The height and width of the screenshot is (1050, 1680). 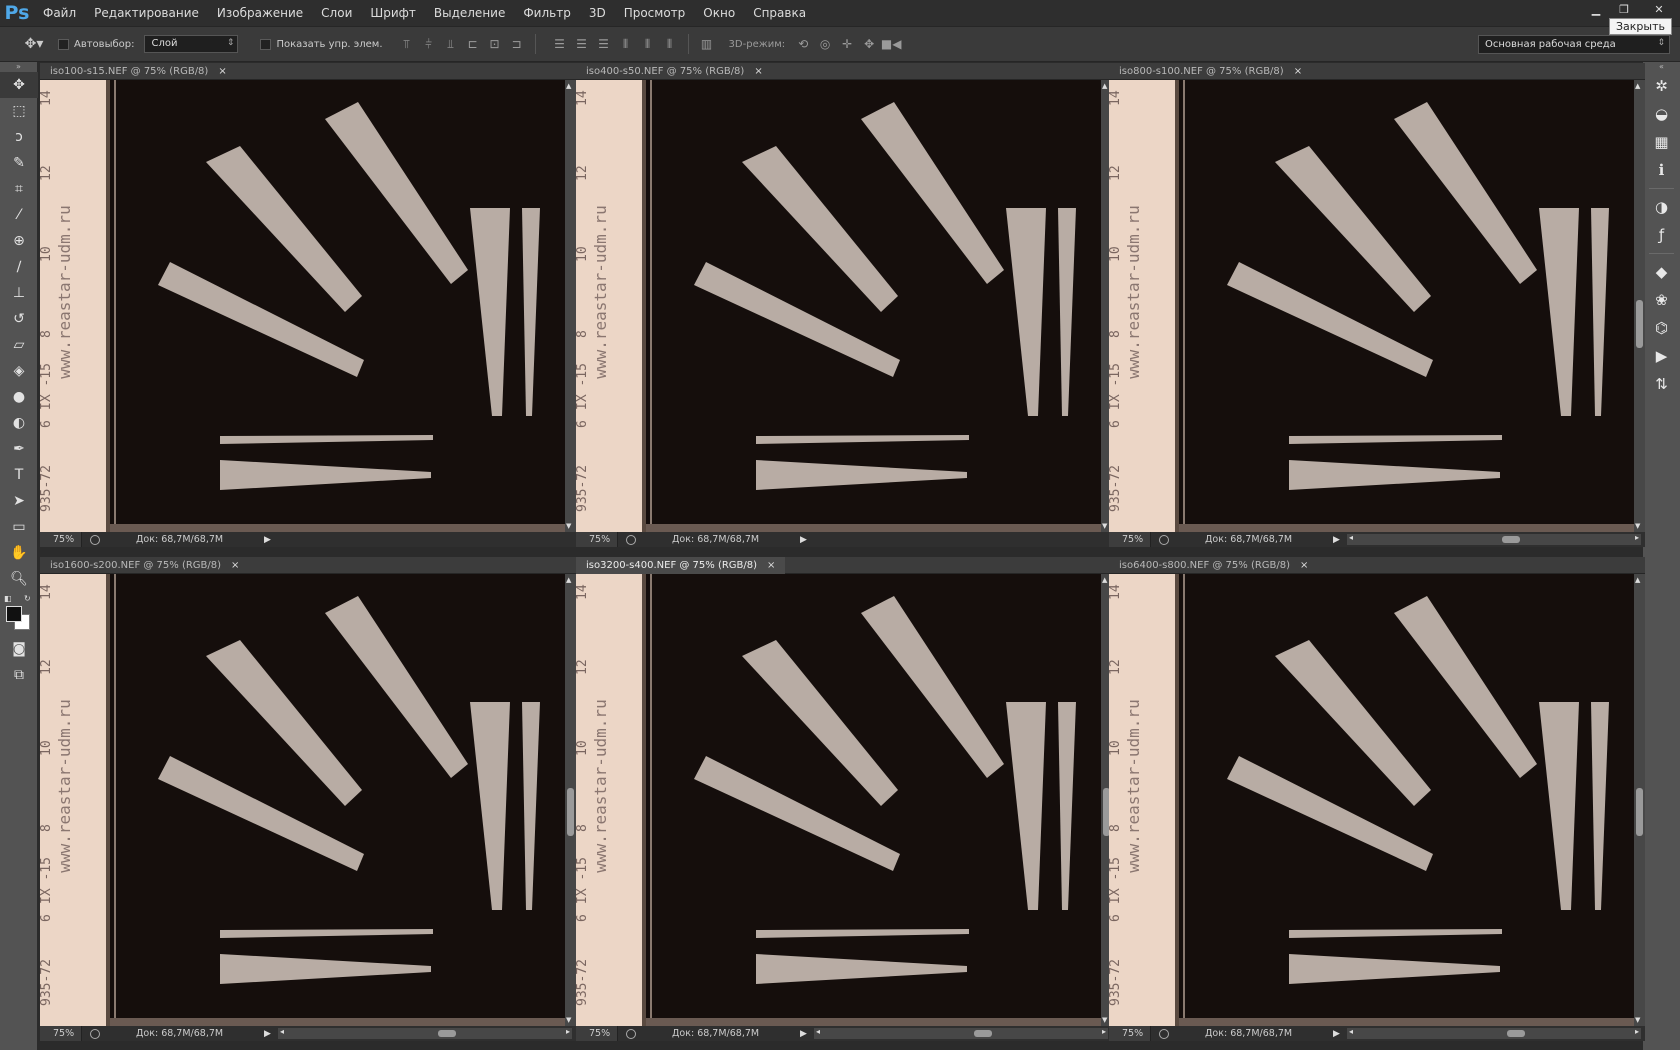 What do you see at coordinates (321, 44) in the screenshot?
I see `show-controls-checkbox: Показать упр. элем.` at bounding box center [321, 44].